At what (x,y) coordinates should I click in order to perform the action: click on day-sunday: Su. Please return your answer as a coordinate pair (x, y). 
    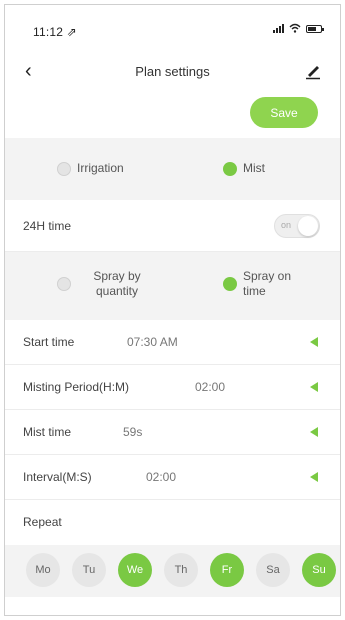
    Looking at the image, I should click on (319, 570).